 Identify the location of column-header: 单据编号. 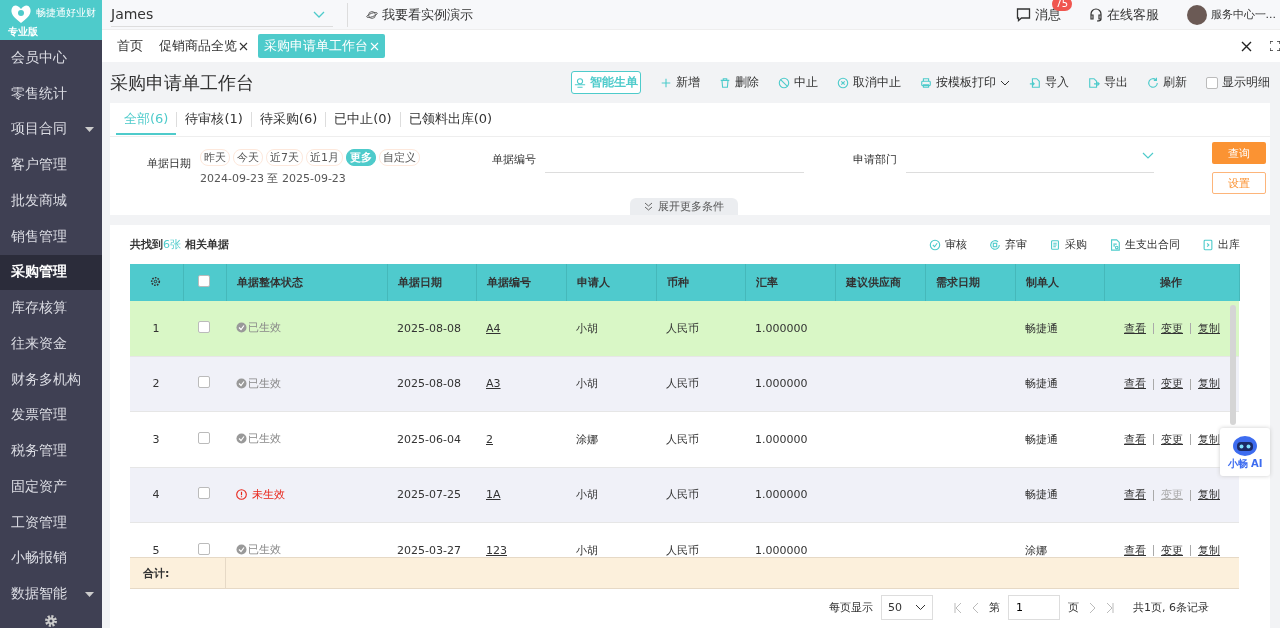
(521, 282).